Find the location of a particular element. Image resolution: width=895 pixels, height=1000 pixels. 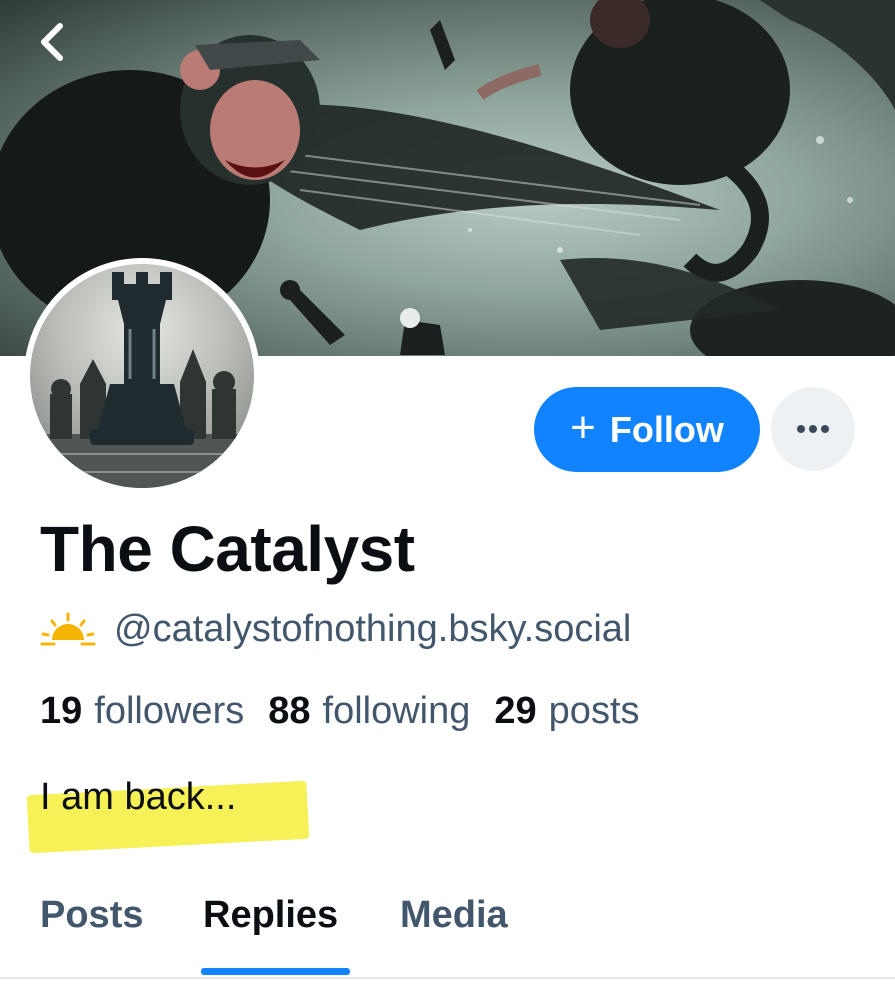

chess-rook-illustration is located at coordinates (142, 380).